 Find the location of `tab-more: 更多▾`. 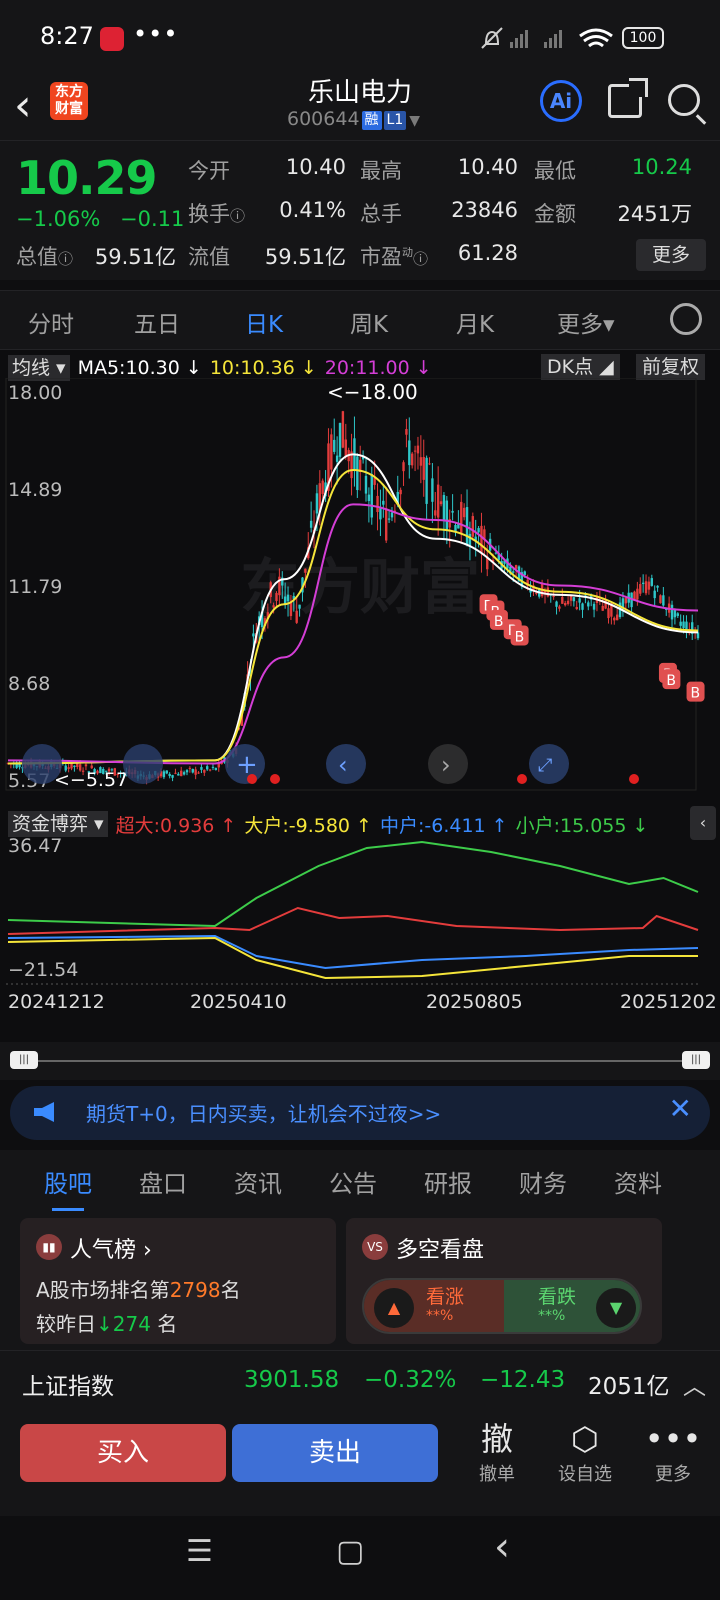

tab-more: 更多▾ is located at coordinates (586, 322).